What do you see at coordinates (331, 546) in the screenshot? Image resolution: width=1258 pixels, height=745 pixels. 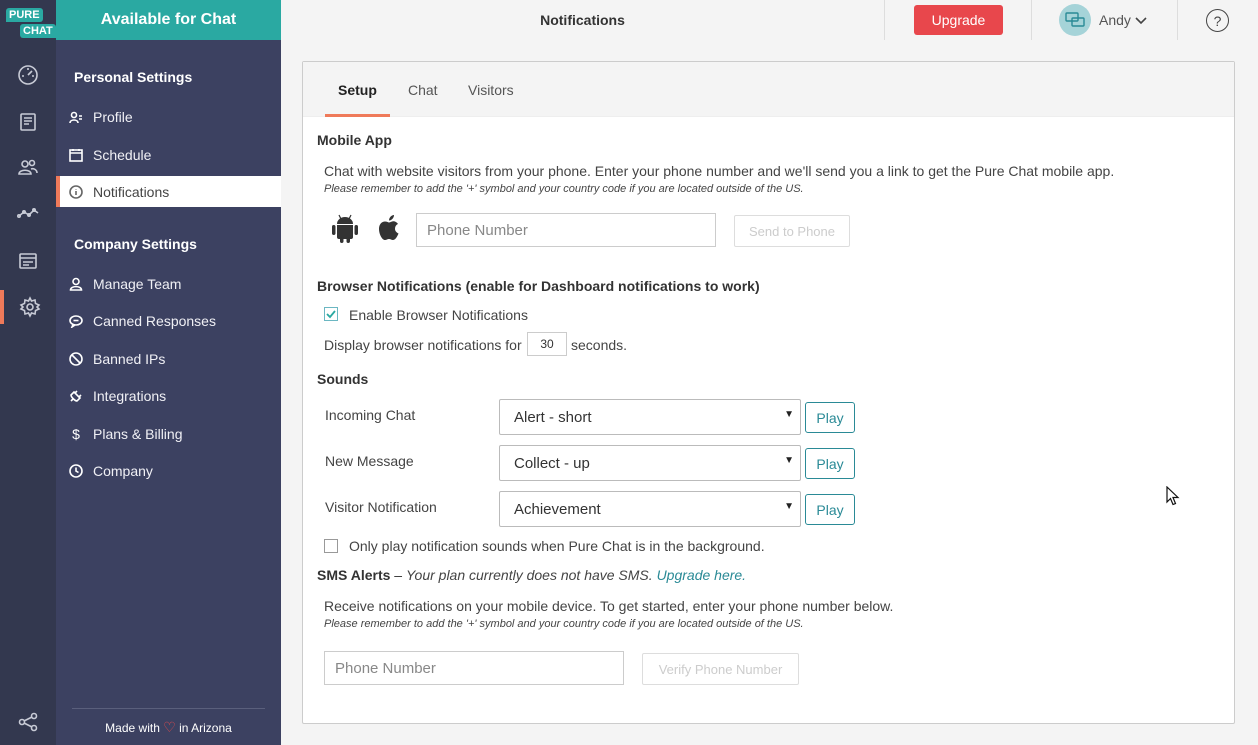 I see `background-only-sounds-checkbox` at bounding box center [331, 546].